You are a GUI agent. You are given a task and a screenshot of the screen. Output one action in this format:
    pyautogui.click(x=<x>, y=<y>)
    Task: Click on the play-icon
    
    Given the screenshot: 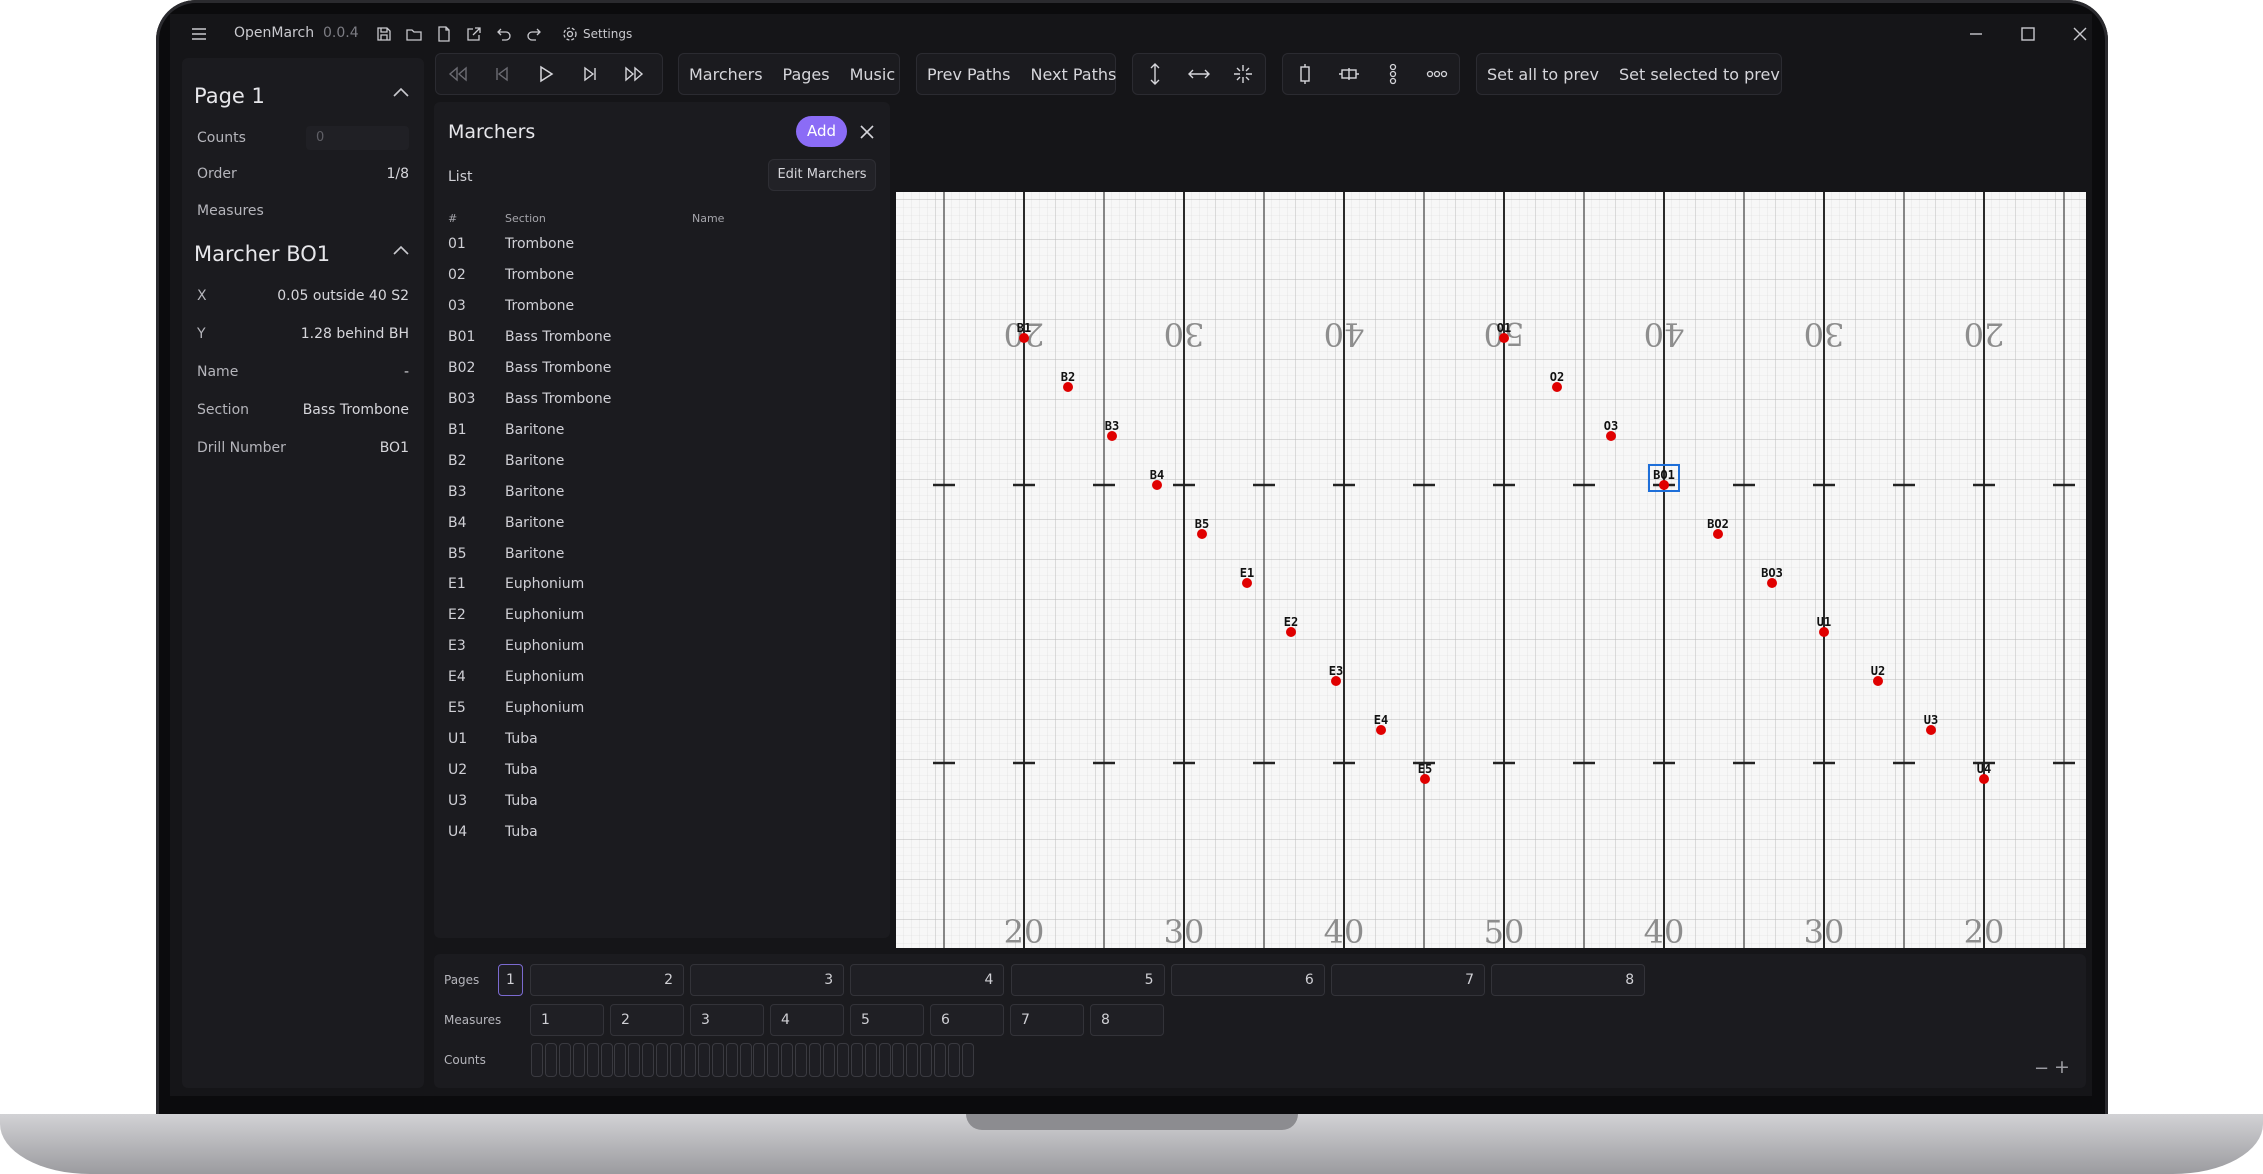 What is the action you would take?
    pyautogui.click(x=546, y=74)
    